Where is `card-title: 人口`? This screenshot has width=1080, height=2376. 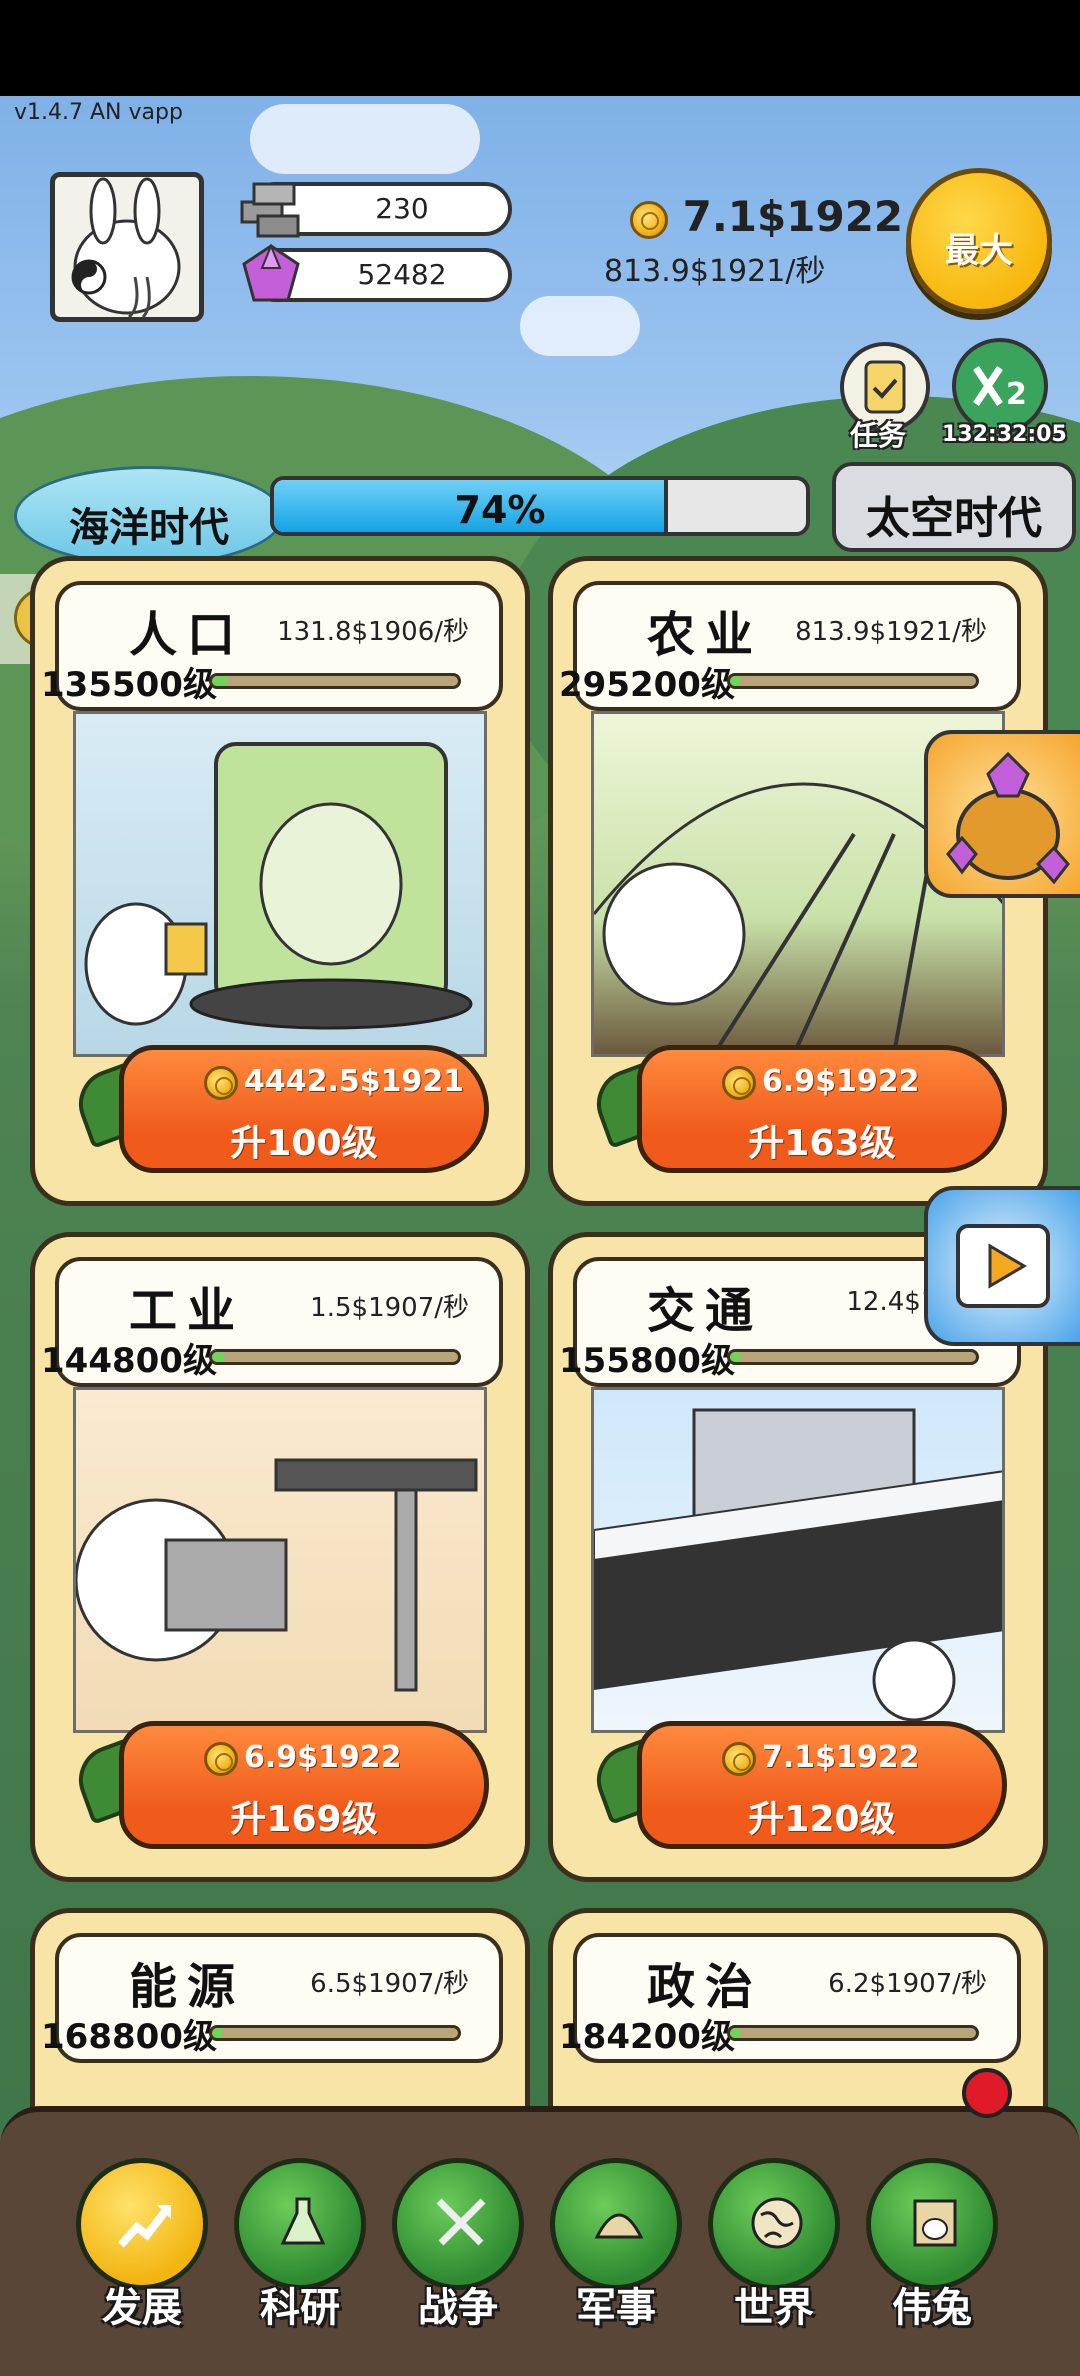 card-title: 人口 is located at coordinates (187, 635).